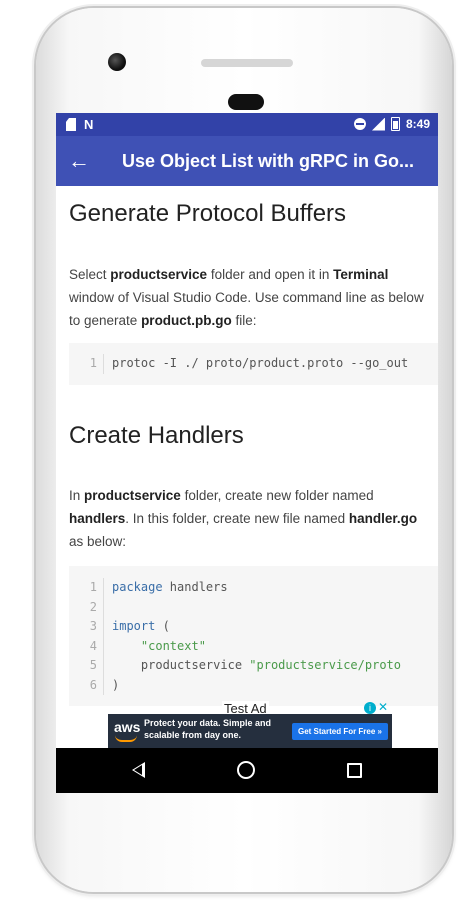 This screenshot has width=466, height=900. Describe the element at coordinates (253, 685) in the screenshot. I see `code-line: 6)` at that location.